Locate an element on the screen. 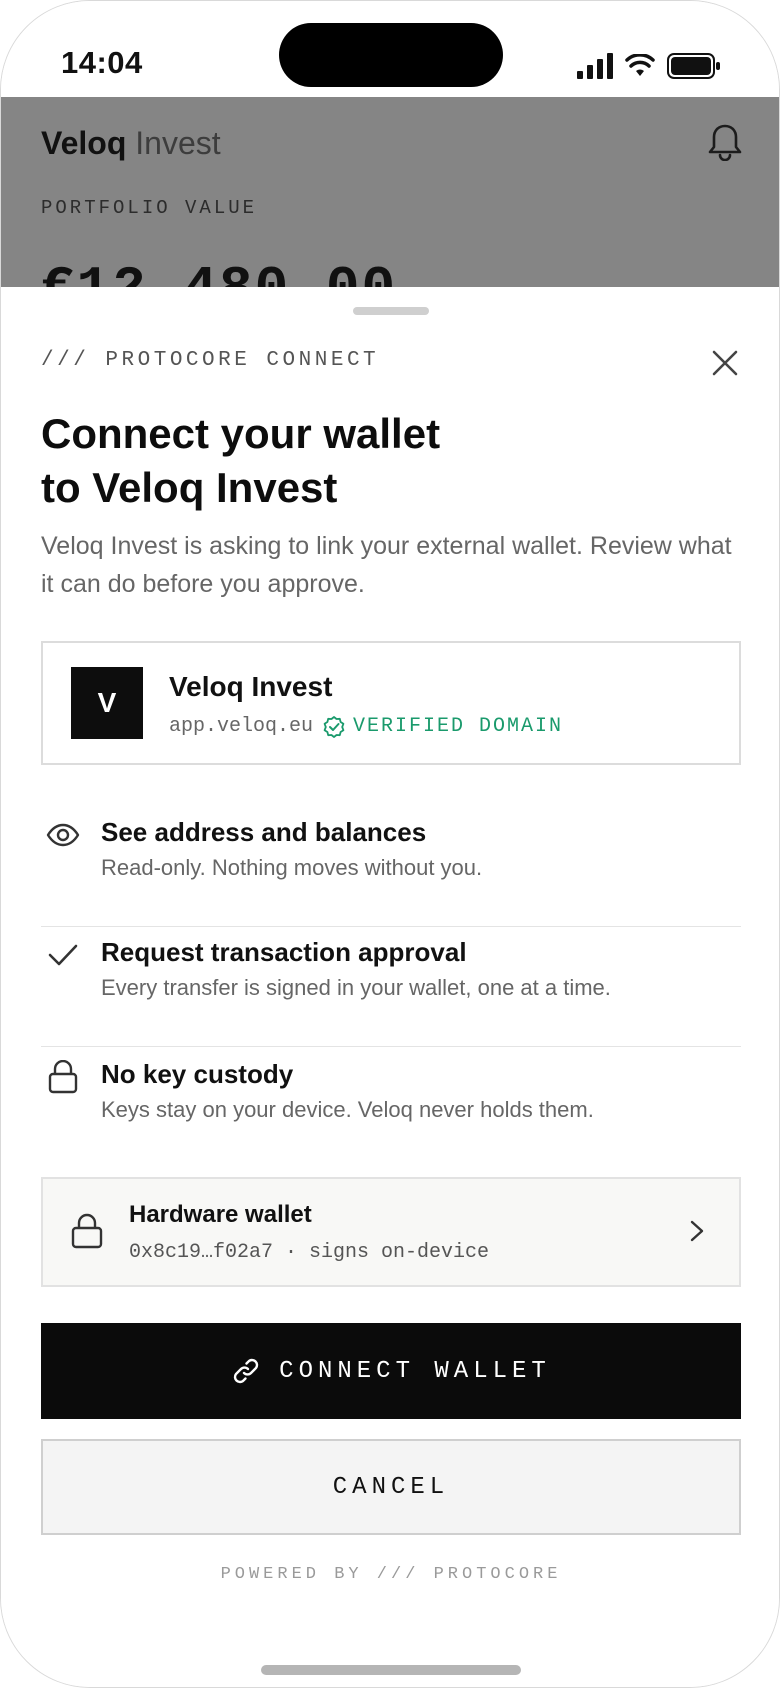 The height and width of the screenshot is (1688, 780). close-button is located at coordinates (725, 363).